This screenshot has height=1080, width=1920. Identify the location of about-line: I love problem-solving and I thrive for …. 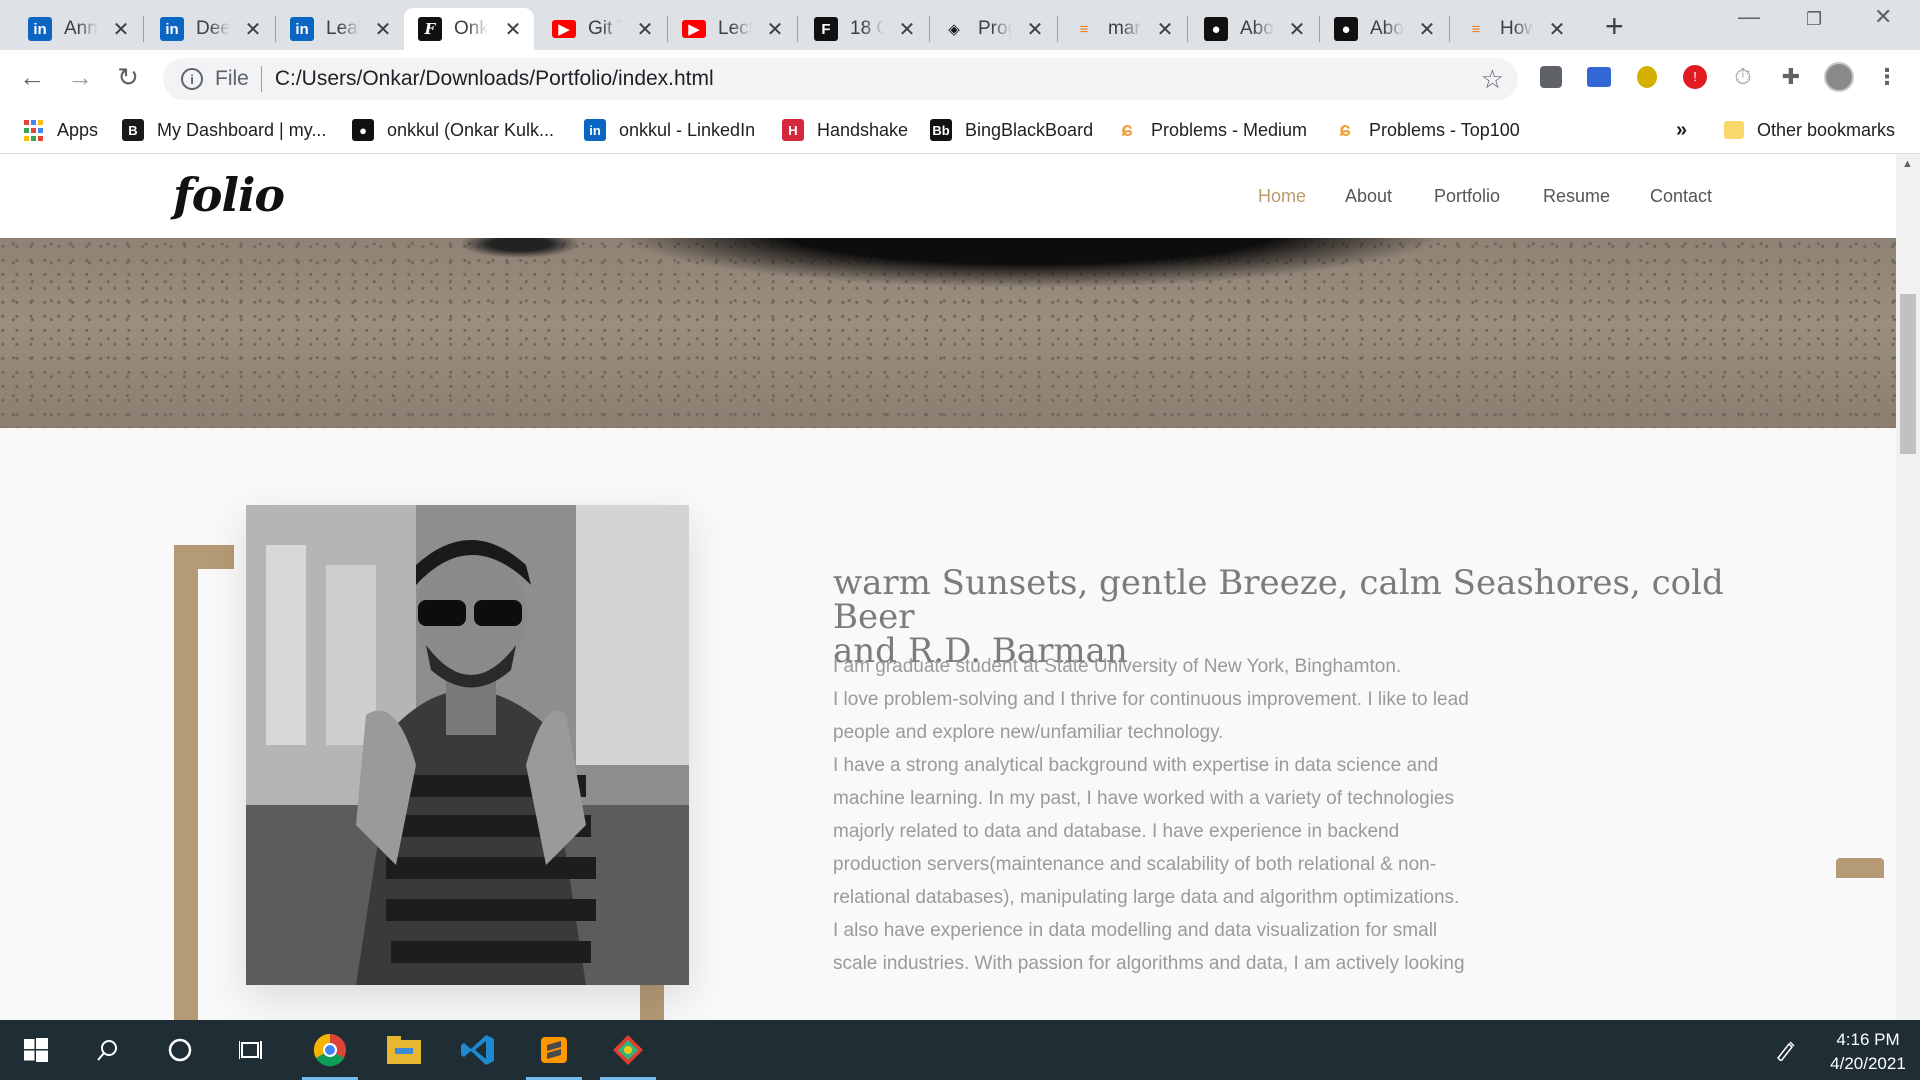
(1151, 699).